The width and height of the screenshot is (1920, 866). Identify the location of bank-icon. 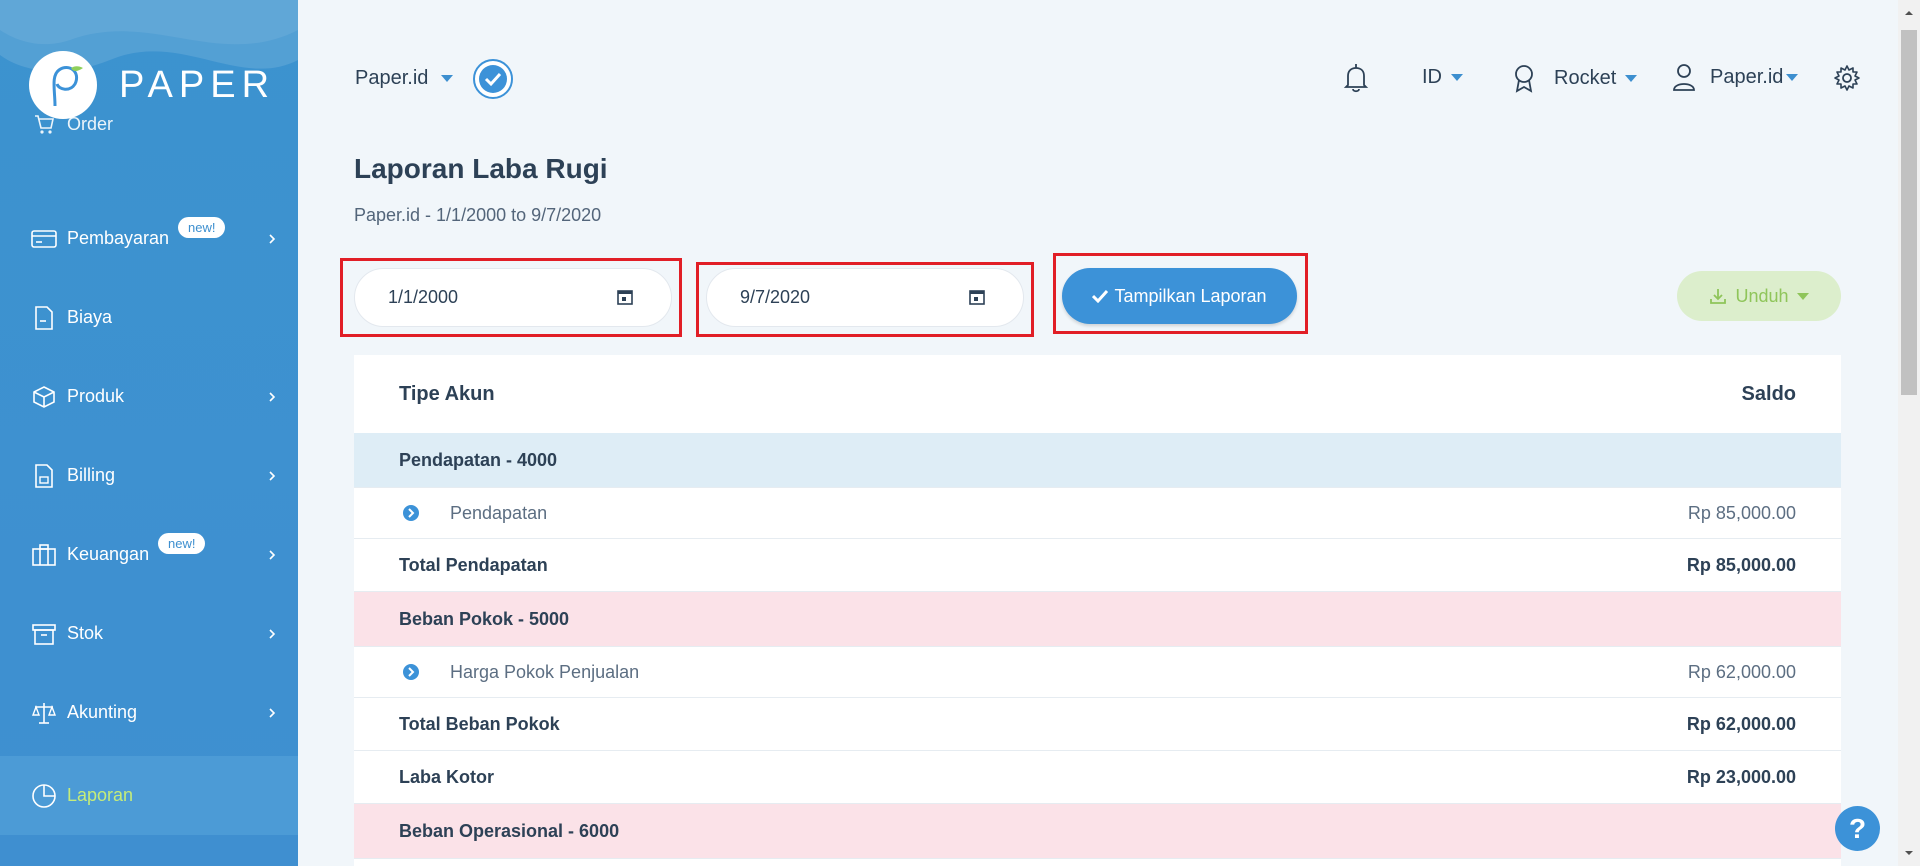
(44, 555).